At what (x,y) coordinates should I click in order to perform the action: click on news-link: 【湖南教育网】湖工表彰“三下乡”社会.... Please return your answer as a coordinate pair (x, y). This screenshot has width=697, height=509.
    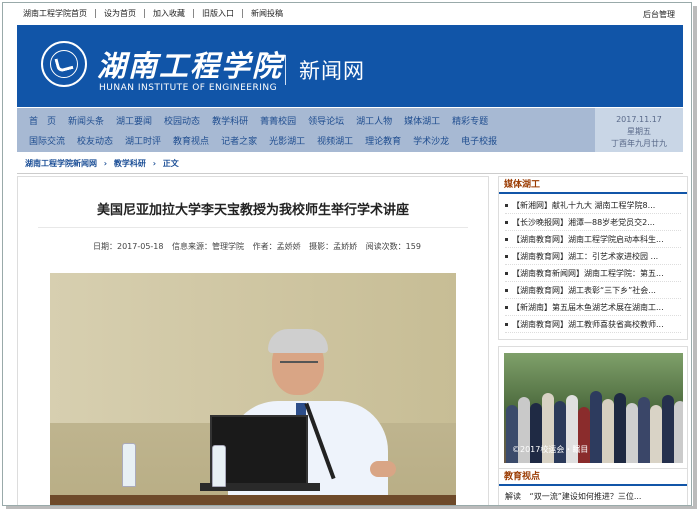
    Looking at the image, I should click on (584, 290).